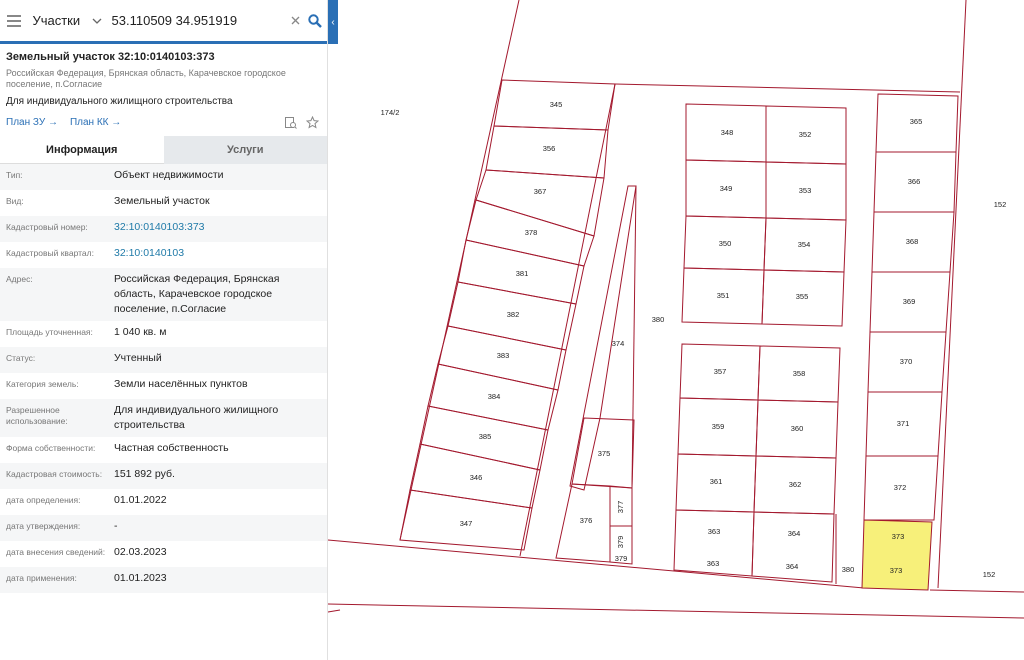  What do you see at coordinates (43, 500) in the screenshot?
I see `attribute-label: дата определения:` at bounding box center [43, 500].